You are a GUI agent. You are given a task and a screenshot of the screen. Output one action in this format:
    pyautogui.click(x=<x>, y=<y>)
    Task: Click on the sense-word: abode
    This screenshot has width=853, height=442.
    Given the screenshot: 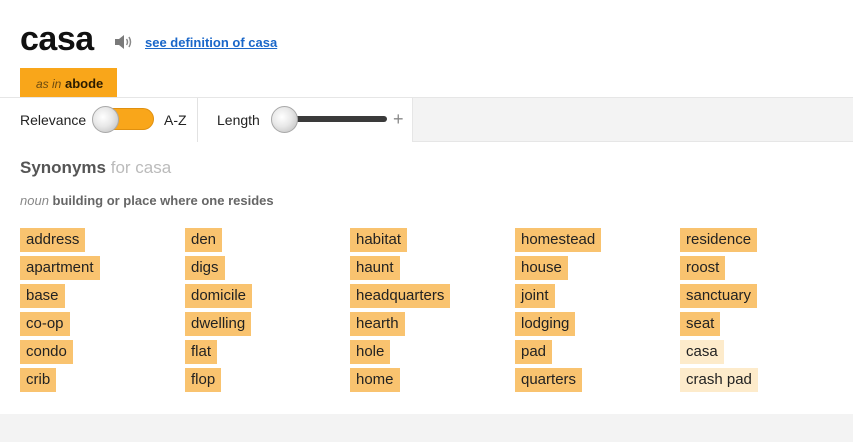 What is the action you would take?
    pyautogui.click(x=84, y=83)
    